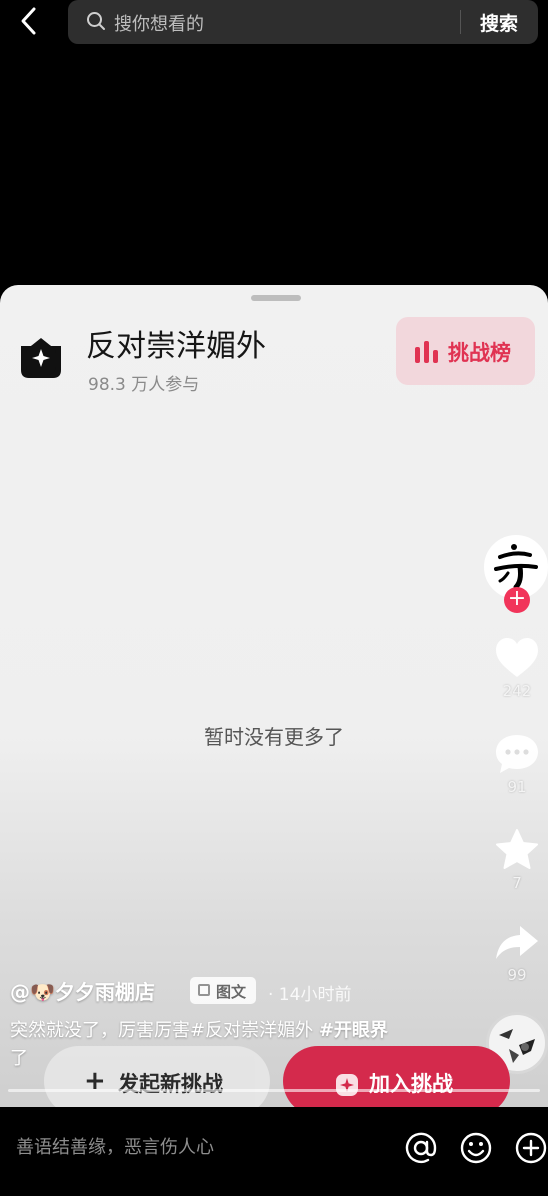 The height and width of the screenshot is (1196, 548). I want to click on post-time: · 14小时前, so click(310, 995).